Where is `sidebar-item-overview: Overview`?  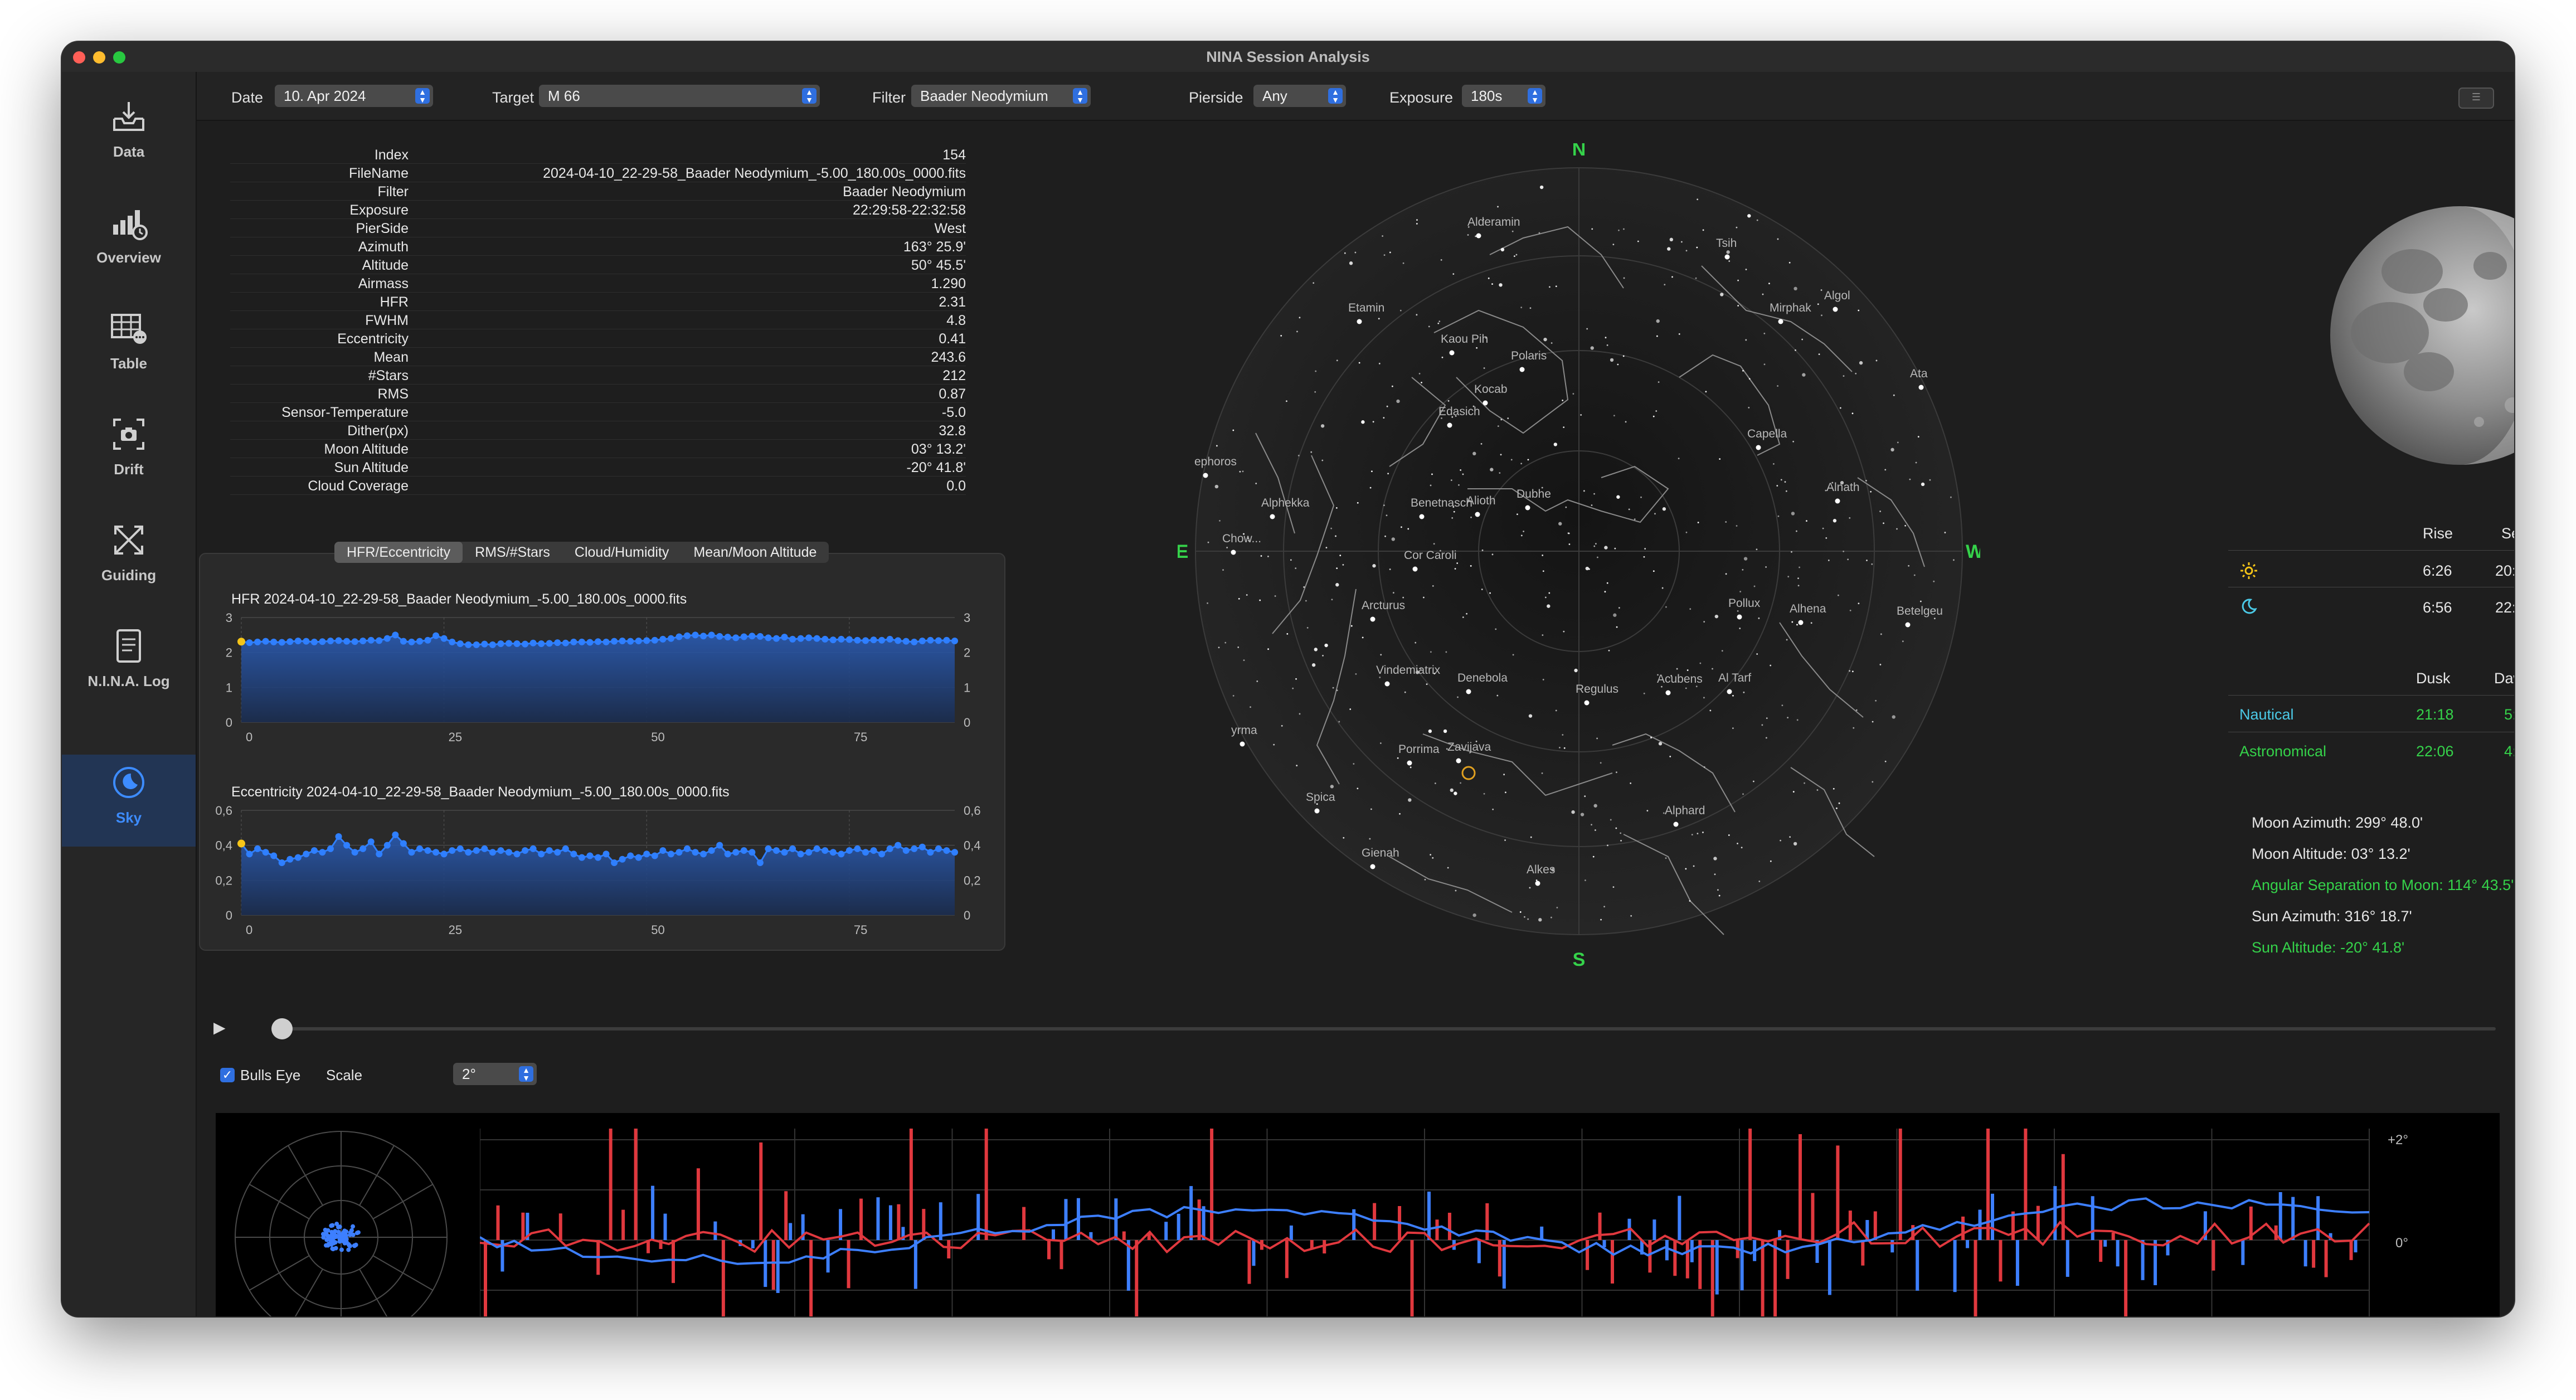 sidebar-item-overview: Overview is located at coordinates (129, 247).